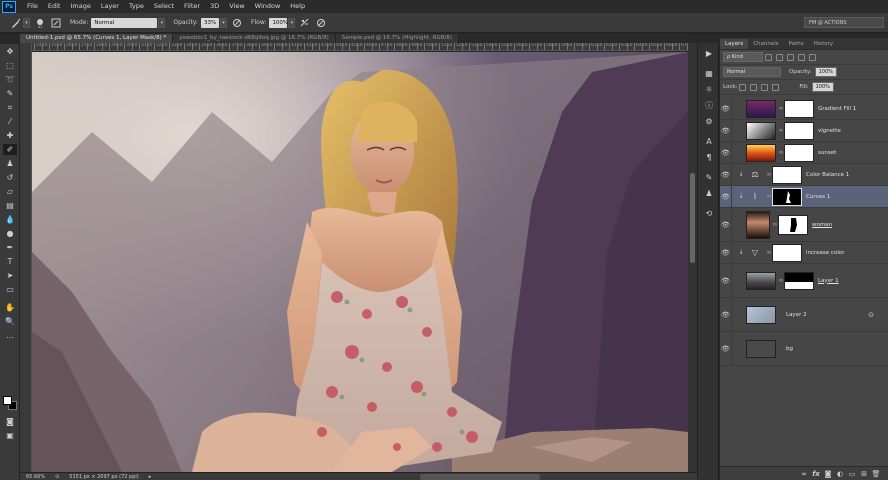  I want to click on mode-dropdown-chevron: ▾, so click(162, 22).